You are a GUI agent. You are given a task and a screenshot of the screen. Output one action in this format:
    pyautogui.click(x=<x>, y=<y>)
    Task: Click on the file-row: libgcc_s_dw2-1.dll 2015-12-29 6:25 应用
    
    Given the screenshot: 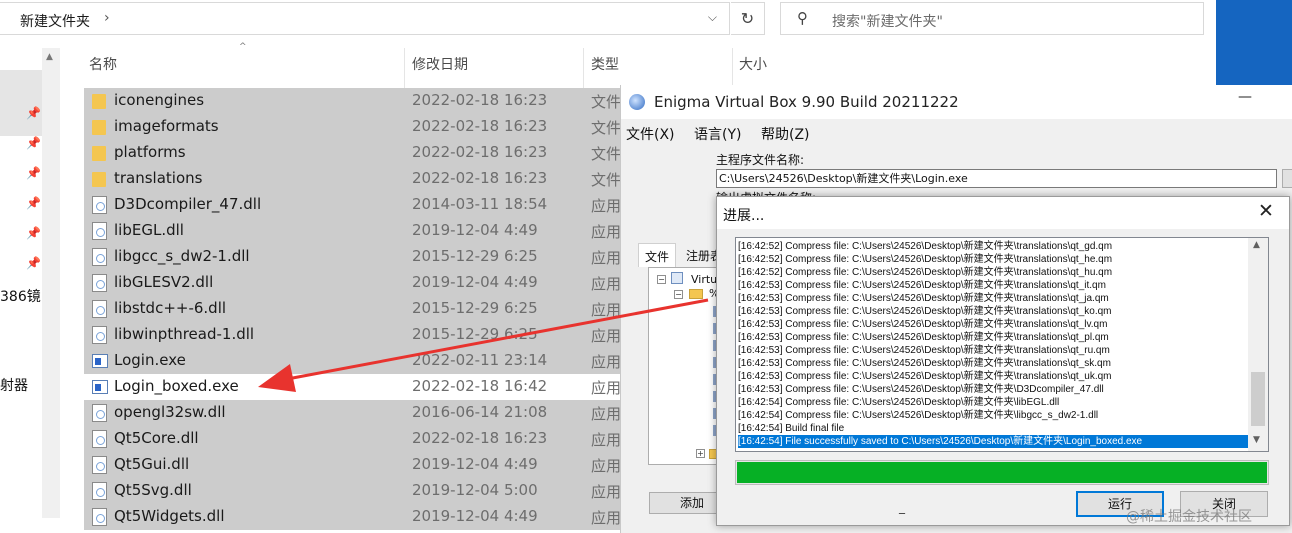 What is the action you would take?
    pyautogui.click(x=354, y=257)
    